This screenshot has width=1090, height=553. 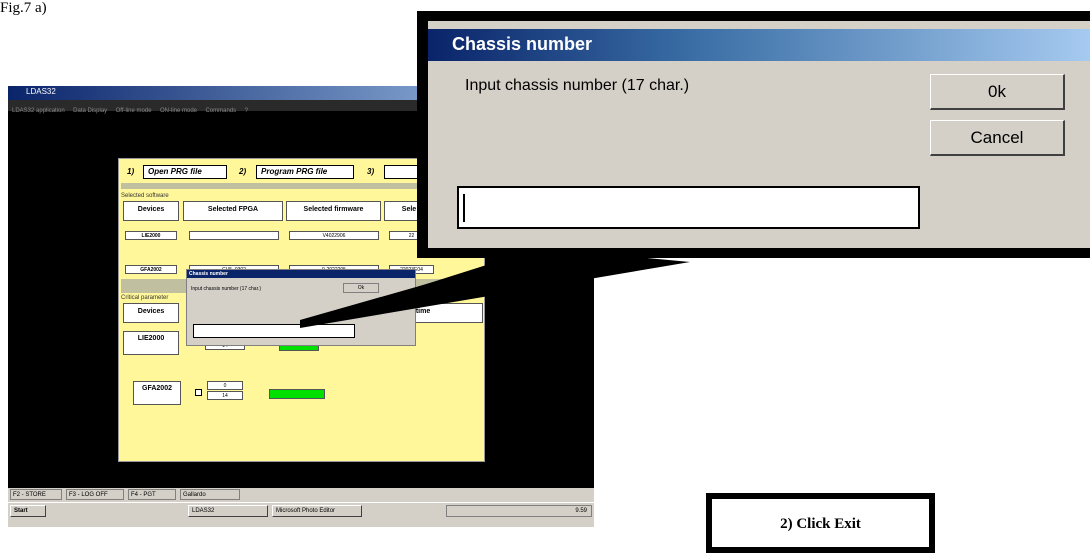 What do you see at coordinates (228, 511) in the screenshot?
I see `taskbar-app: LDAS32` at bounding box center [228, 511].